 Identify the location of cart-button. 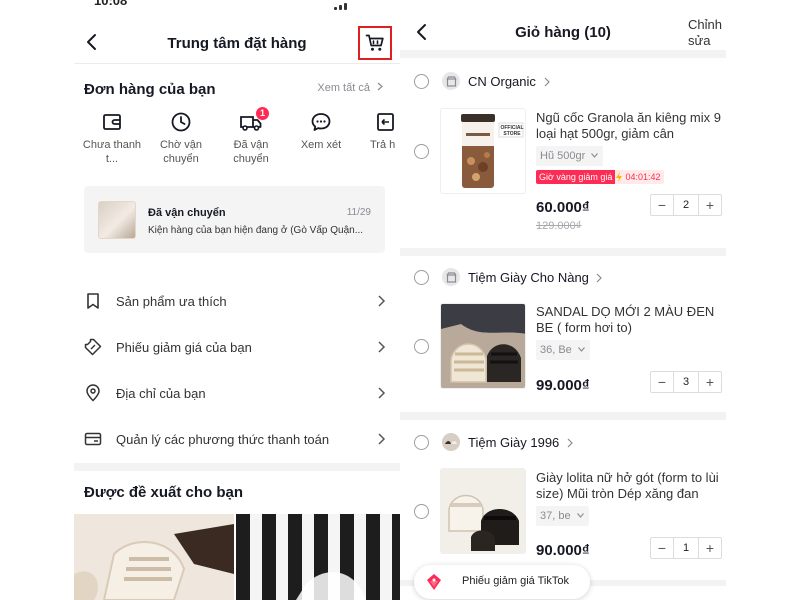
(375, 43).